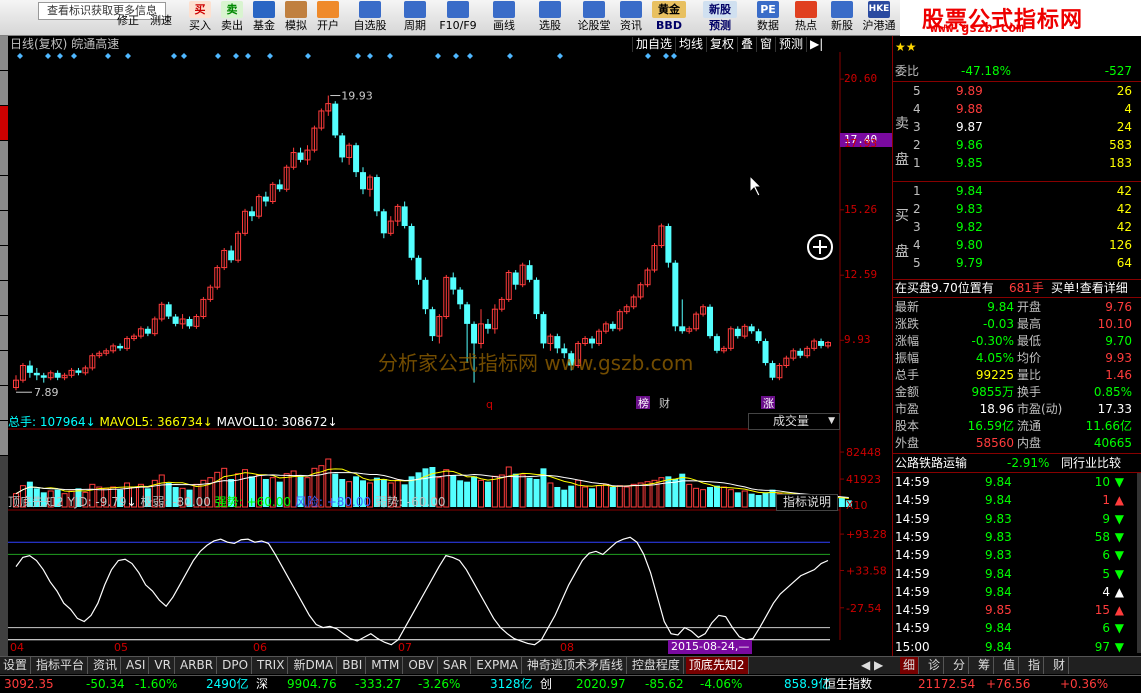  I want to click on tab-12: SAR, so click(456, 665).